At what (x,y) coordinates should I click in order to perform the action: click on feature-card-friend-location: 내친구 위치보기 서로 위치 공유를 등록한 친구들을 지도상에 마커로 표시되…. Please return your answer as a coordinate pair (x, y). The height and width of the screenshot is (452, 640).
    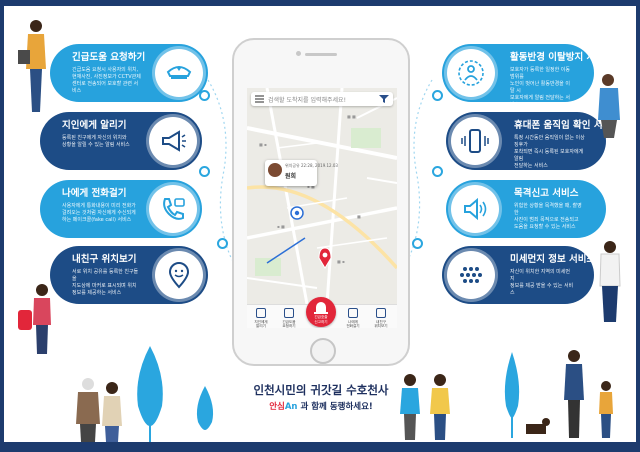
    Looking at the image, I should click on (129, 275).